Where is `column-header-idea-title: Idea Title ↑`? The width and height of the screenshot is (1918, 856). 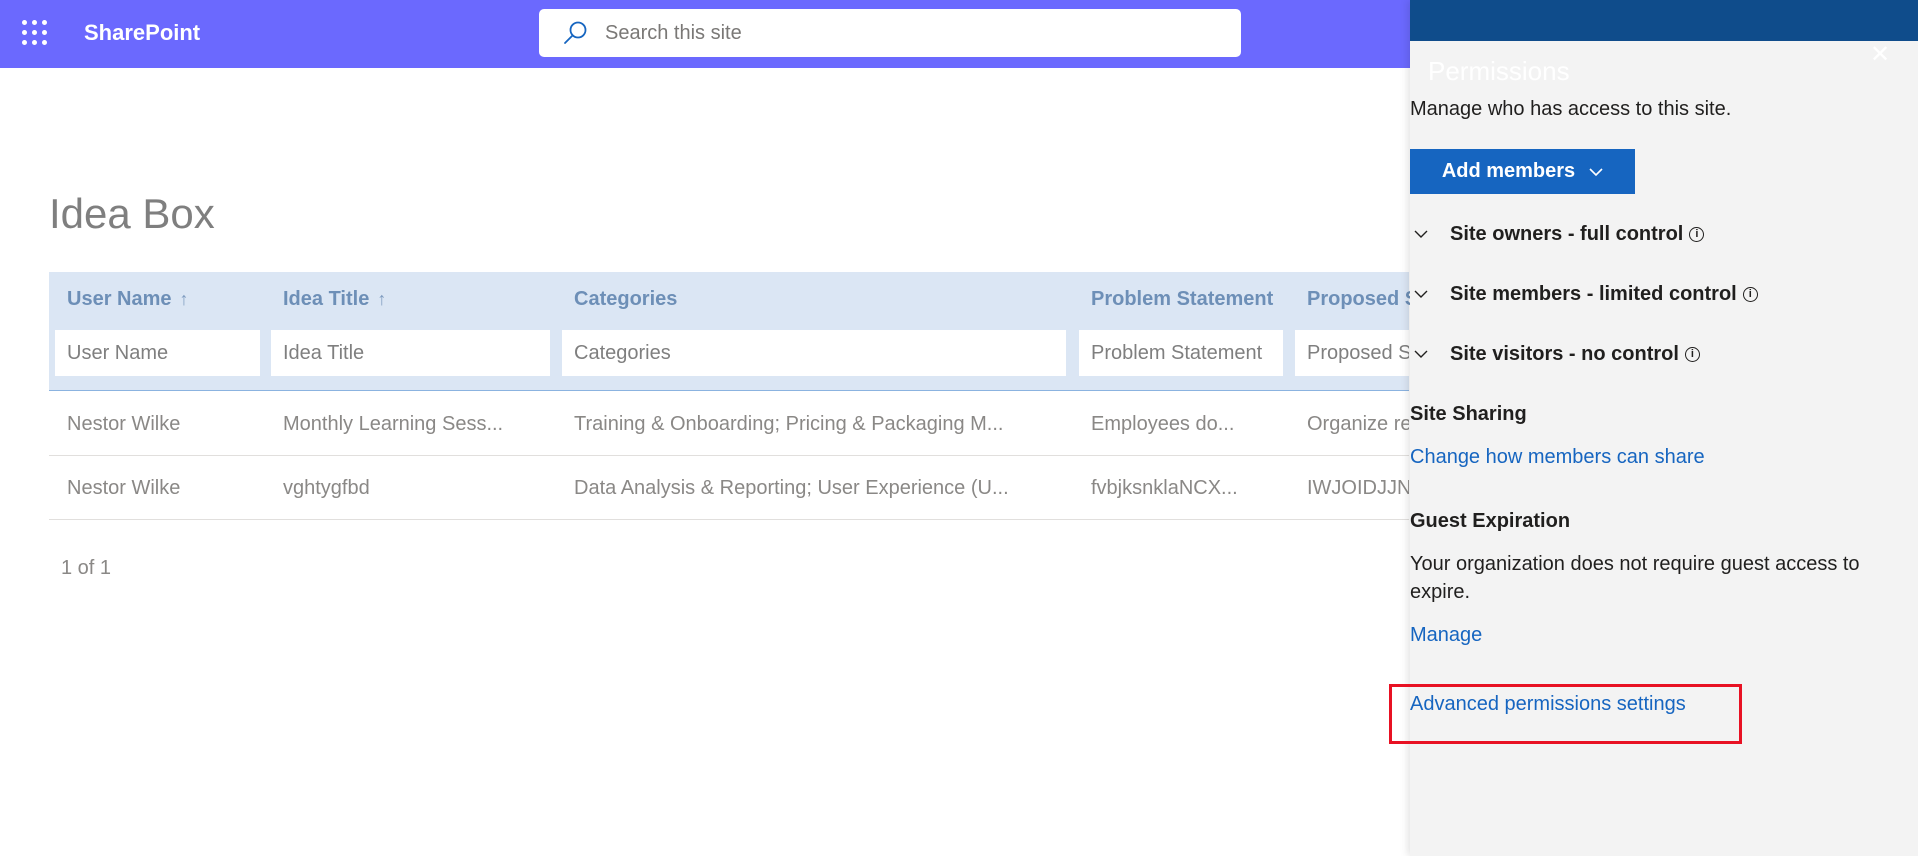 column-header-idea-title: Idea Title ↑ is located at coordinates (334, 299).